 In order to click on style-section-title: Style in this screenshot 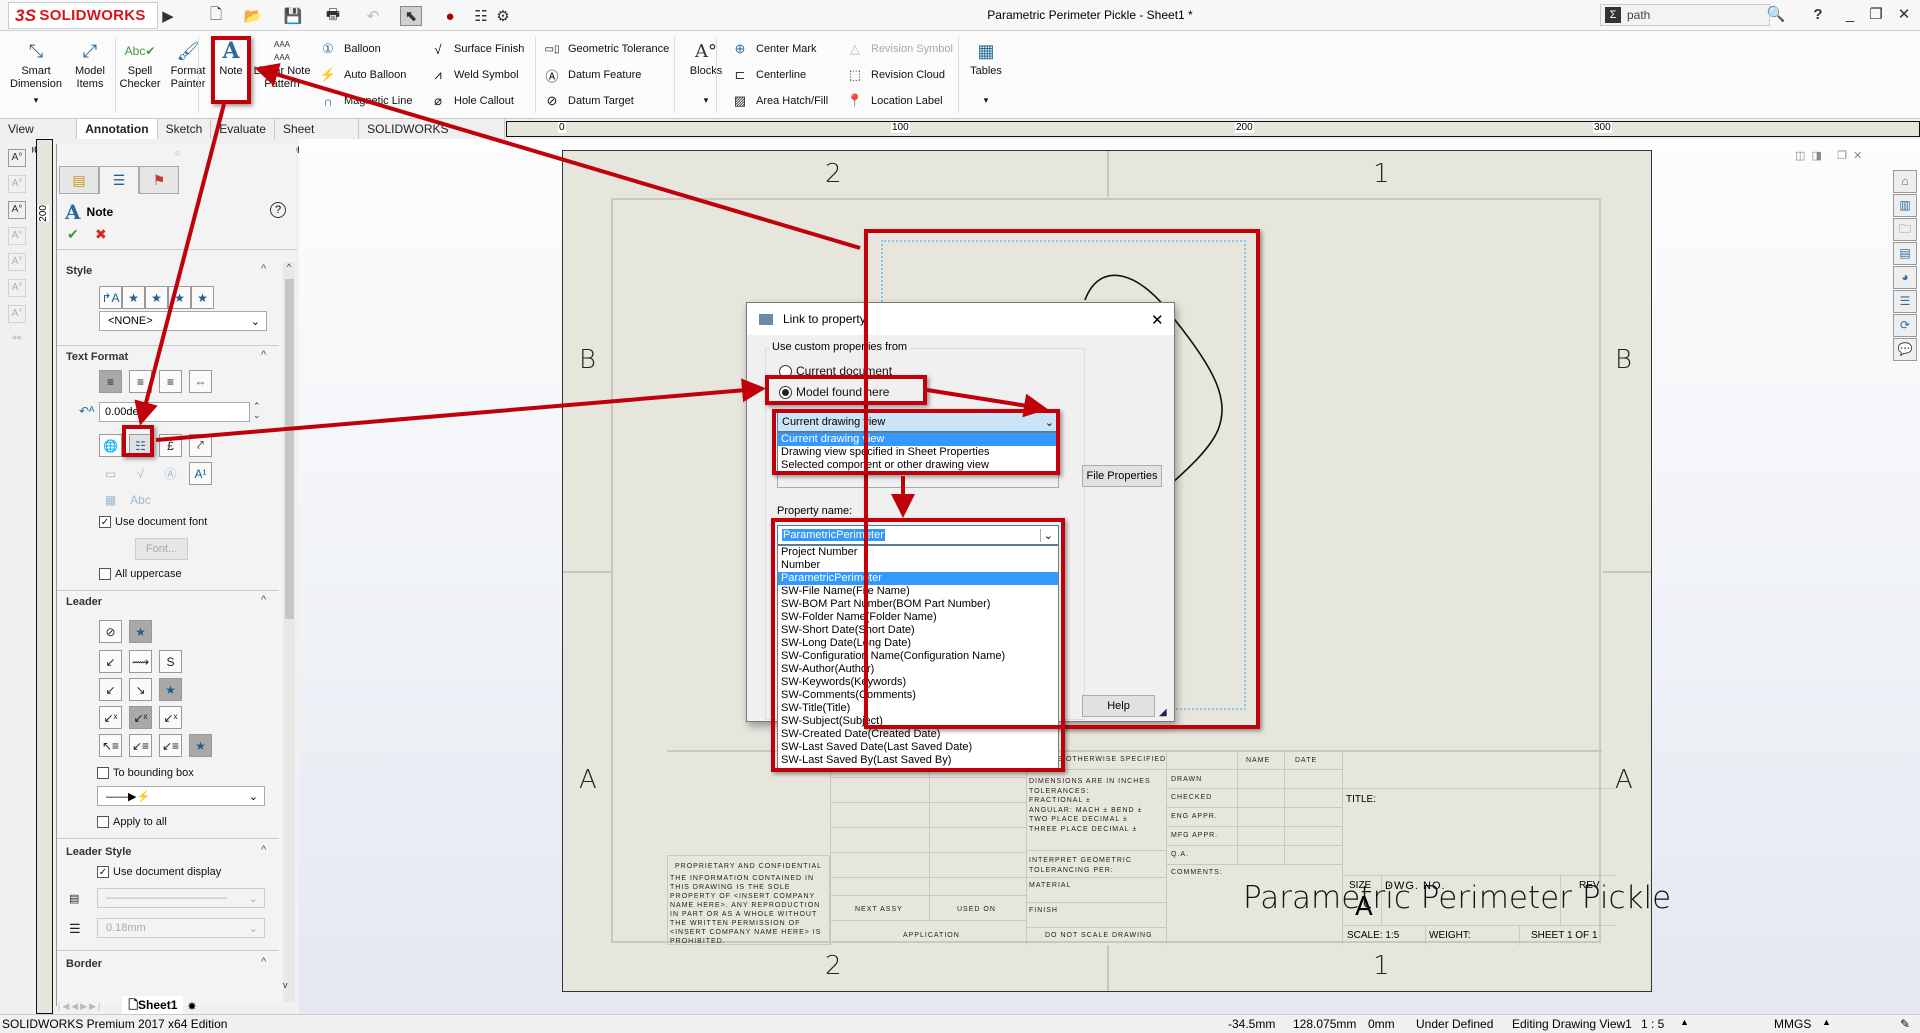, I will do `click(79, 271)`.